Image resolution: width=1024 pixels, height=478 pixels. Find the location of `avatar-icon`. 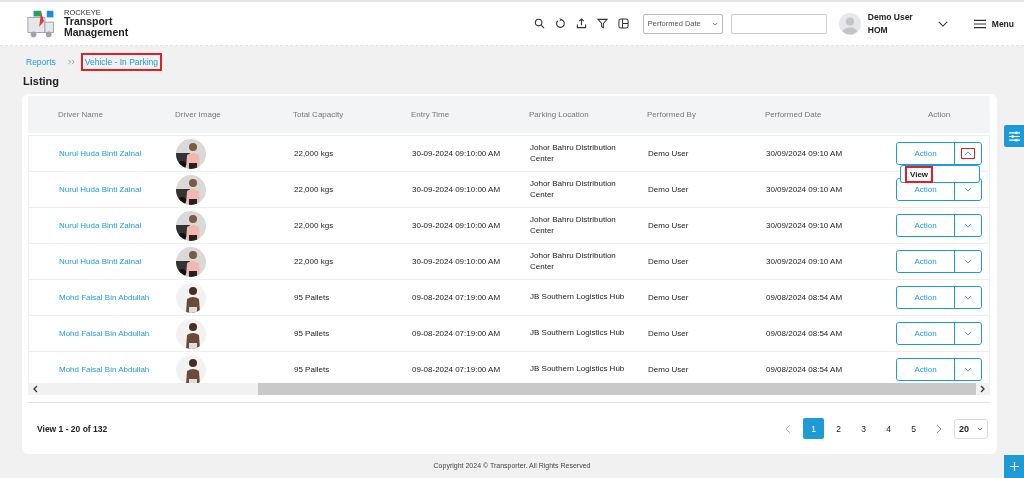

avatar-icon is located at coordinates (849, 23).